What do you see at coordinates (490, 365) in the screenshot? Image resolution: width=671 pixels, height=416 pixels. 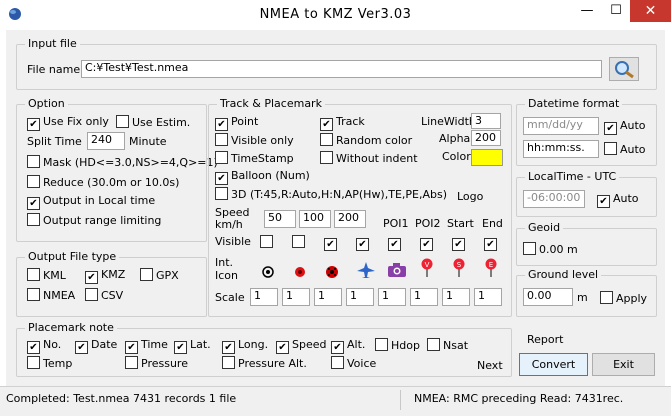 I see `next-link: Next` at bounding box center [490, 365].